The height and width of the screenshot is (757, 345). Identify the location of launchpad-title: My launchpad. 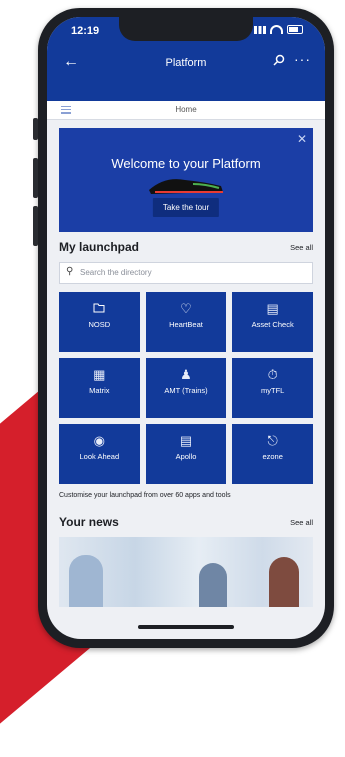
(99, 247).